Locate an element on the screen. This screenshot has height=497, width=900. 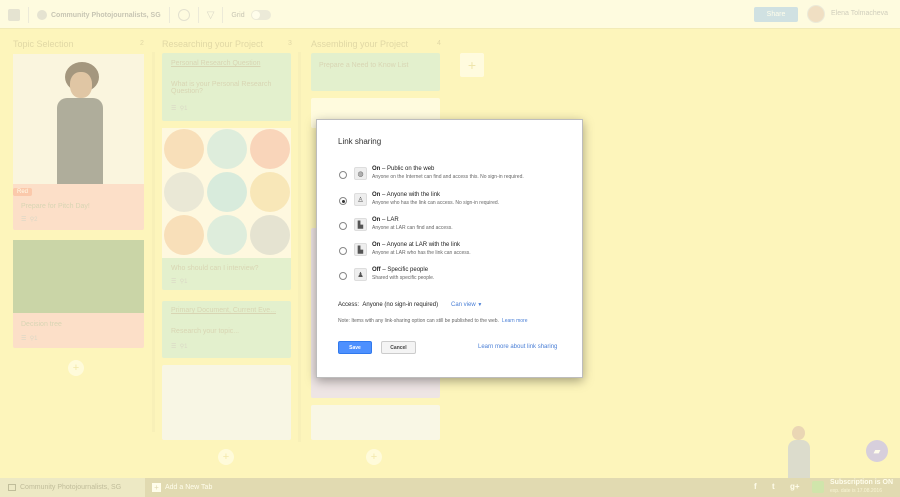
option-title: On – LAR is located at coordinates (385, 220).